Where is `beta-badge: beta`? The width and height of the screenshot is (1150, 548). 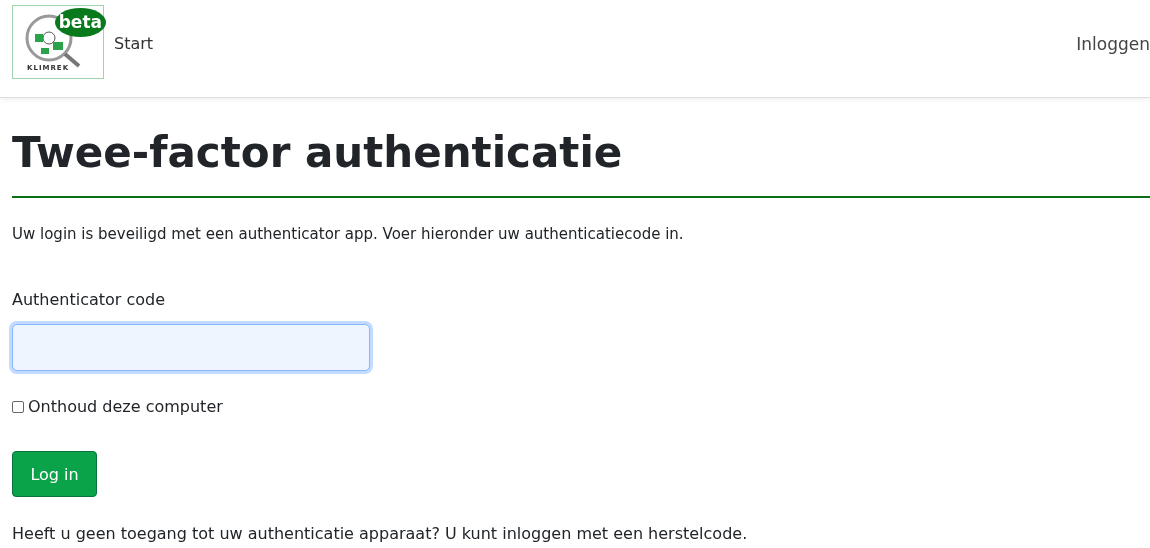
beta-badge: beta is located at coordinates (80, 22).